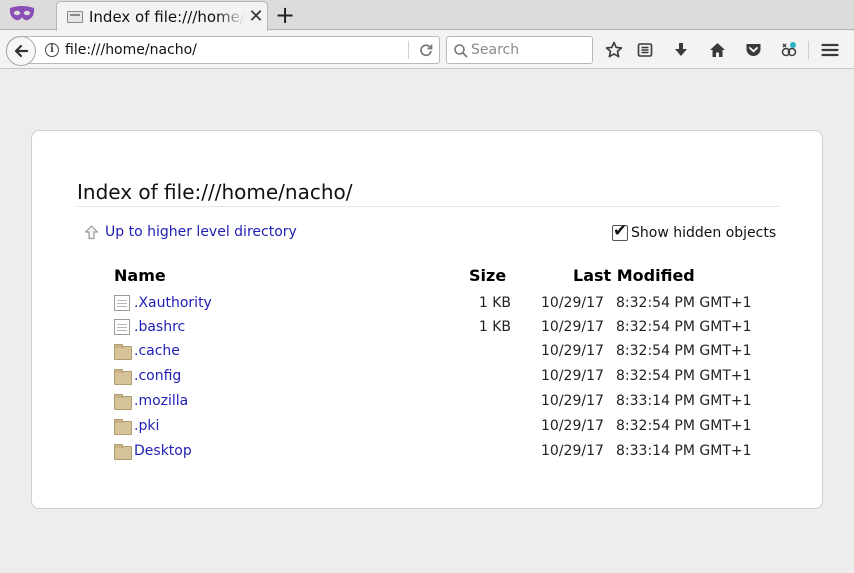 This screenshot has width=854, height=573. Describe the element at coordinates (704, 233) in the screenshot. I see `show-hidden-label: Show hidden objects` at that location.